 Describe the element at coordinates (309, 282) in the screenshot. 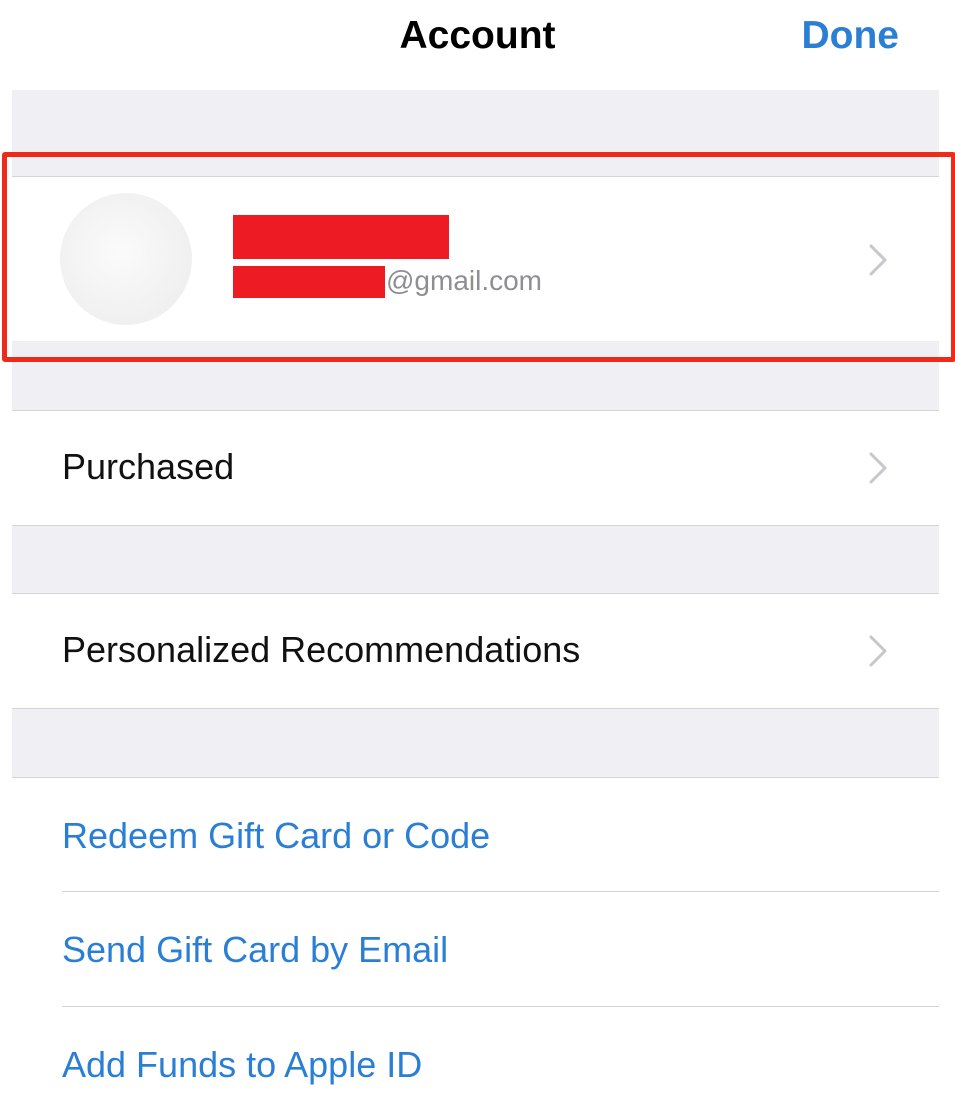

I see `redacted-email` at that location.